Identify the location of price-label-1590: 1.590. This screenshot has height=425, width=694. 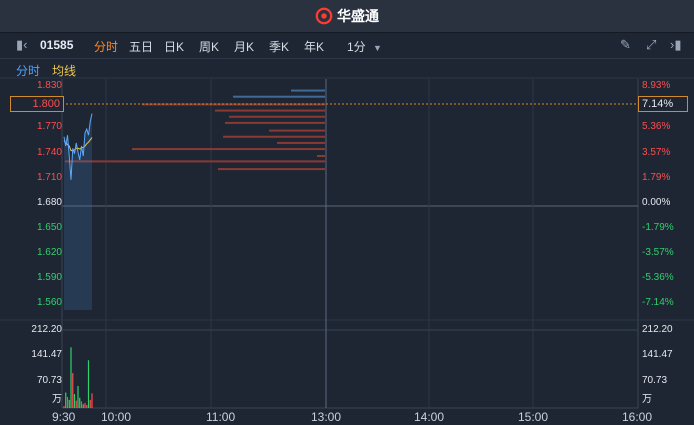
(49, 277).